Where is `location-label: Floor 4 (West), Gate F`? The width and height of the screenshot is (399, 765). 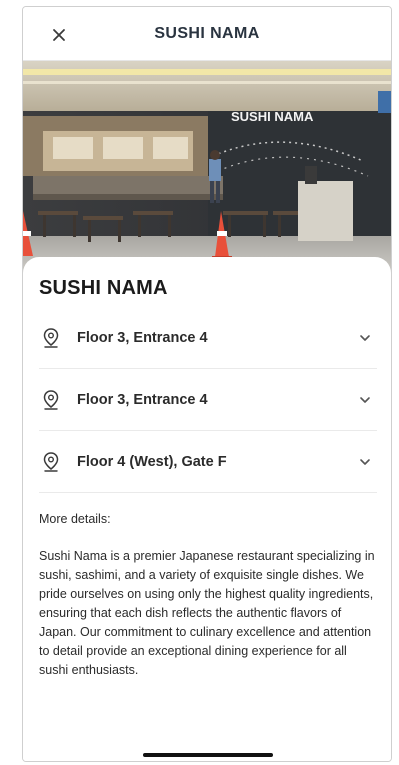 location-label: Floor 4 (West), Gate F is located at coordinates (152, 461).